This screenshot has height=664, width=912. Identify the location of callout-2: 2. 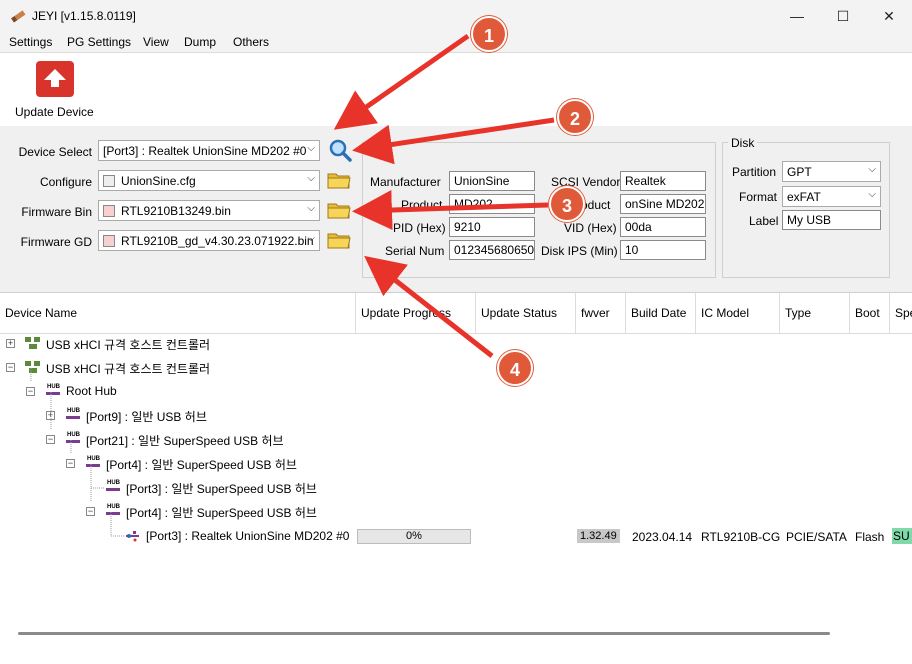
(575, 117).